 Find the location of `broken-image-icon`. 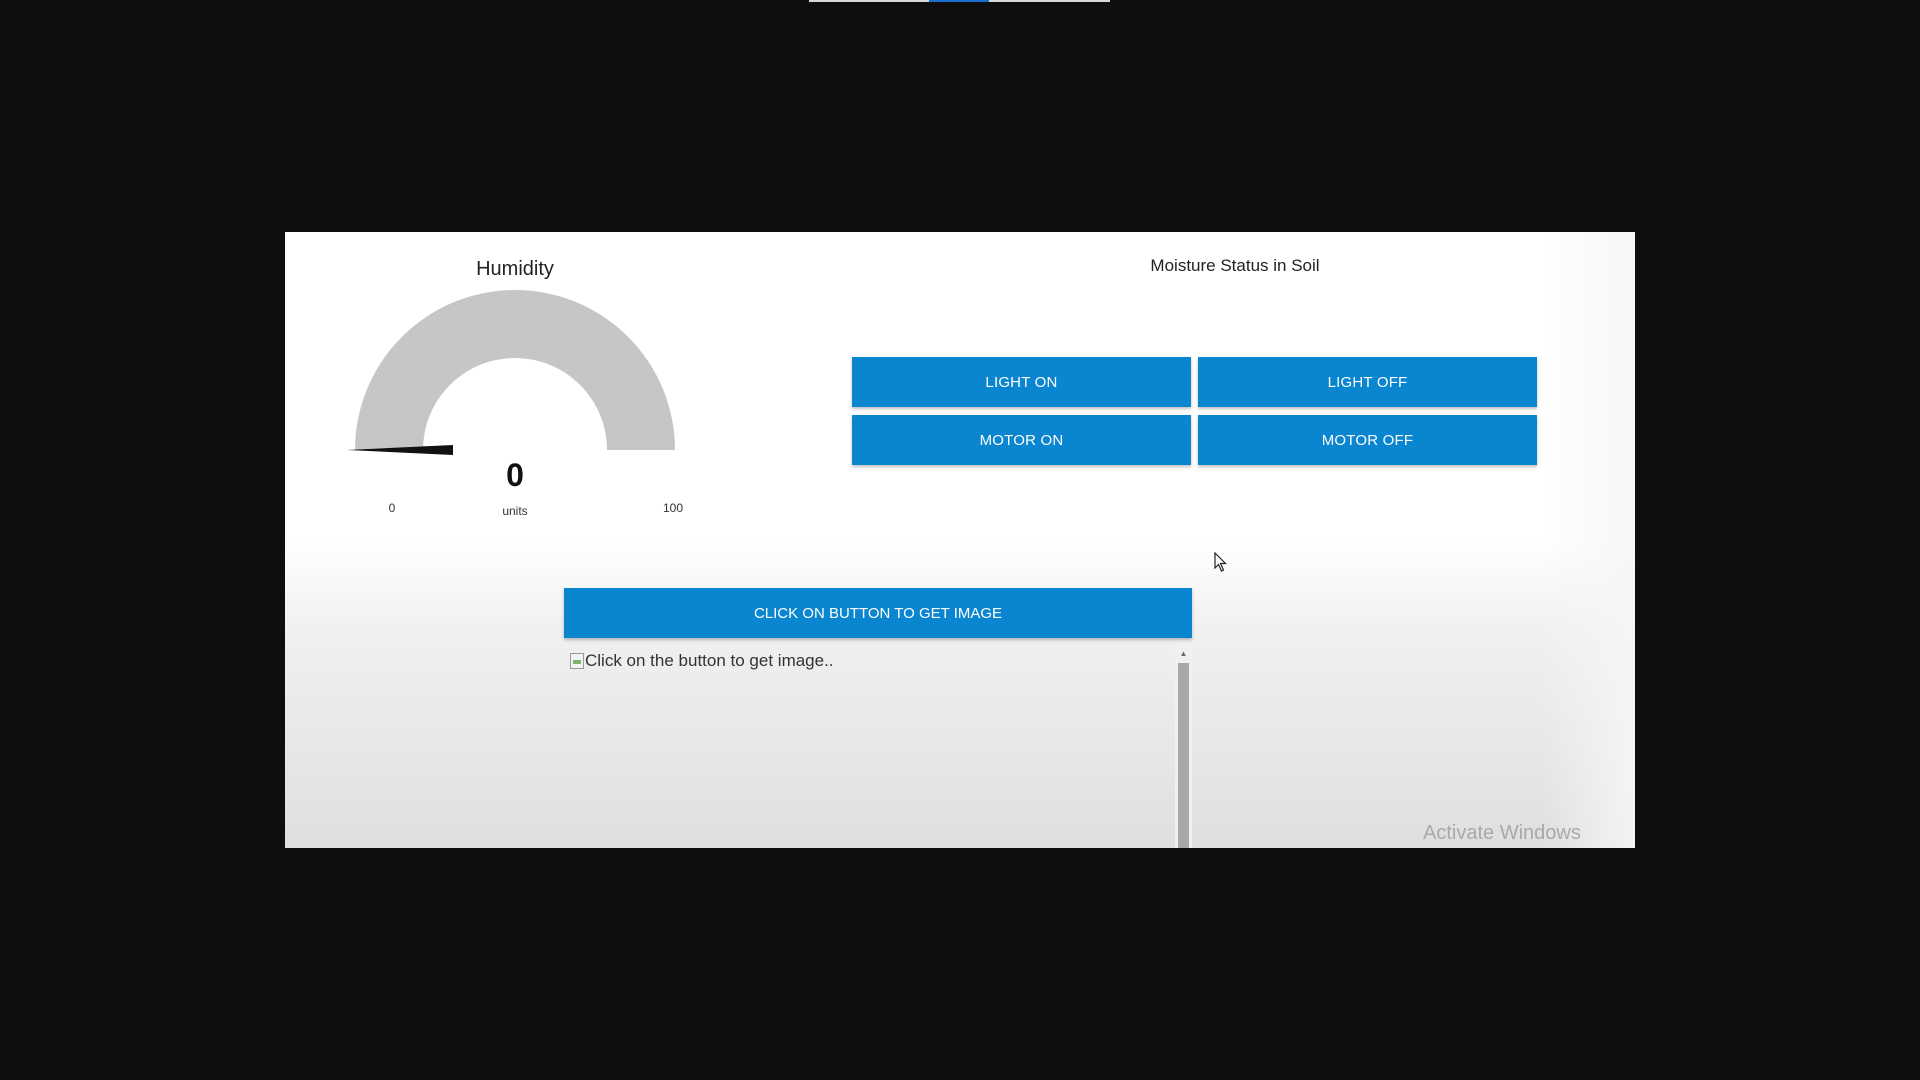

broken-image-icon is located at coordinates (577, 661).